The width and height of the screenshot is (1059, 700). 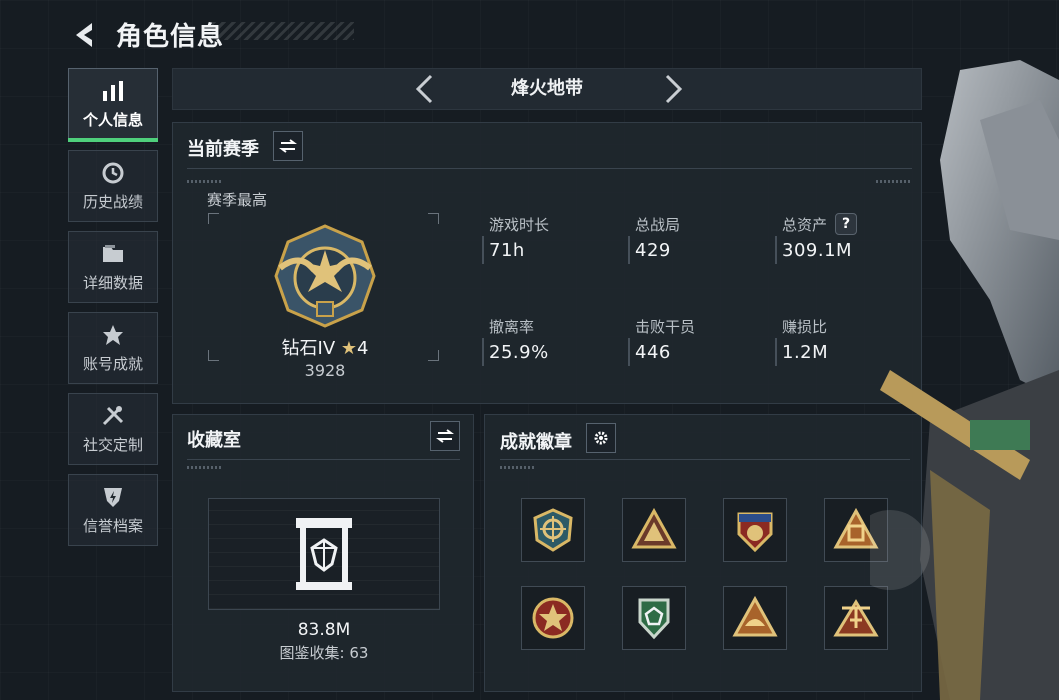 I want to click on stat-label: 游戏时长, so click(x=519, y=225).